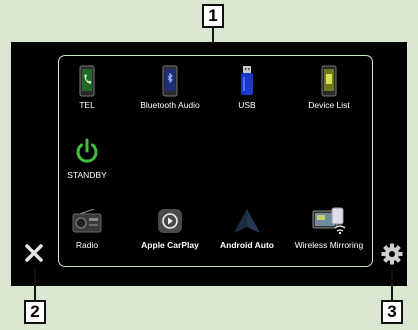 This screenshot has width=418, height=330. Describe the element at coordinates (35, 284) in the screenshot. I see `callout-2-leader` at that location.